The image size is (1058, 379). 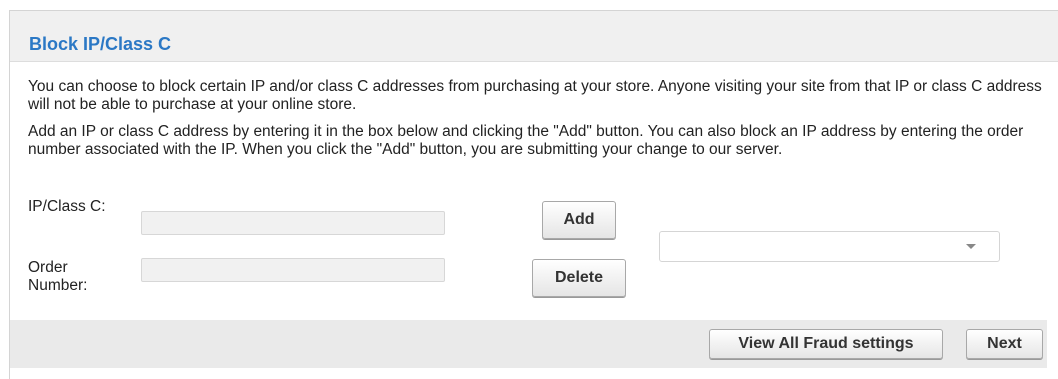 What do you see at coordinates (58, 276) in the screenshot?
I see `order-number-label: Order Number:` at bounding box center [58, 276].